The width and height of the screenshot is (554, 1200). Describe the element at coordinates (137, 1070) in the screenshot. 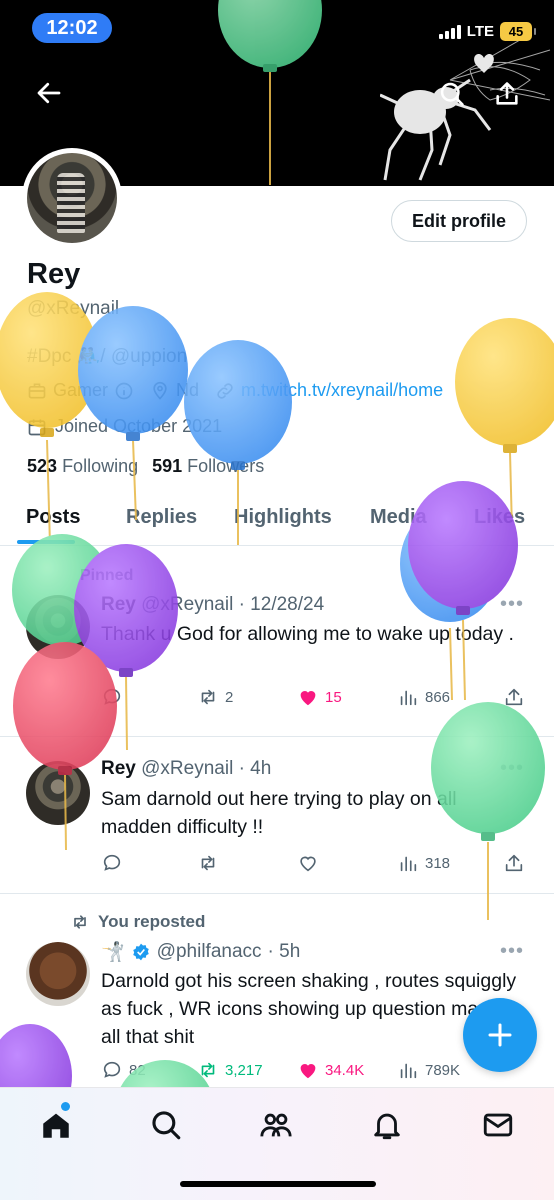

I see `reply-count: 82` at that location.